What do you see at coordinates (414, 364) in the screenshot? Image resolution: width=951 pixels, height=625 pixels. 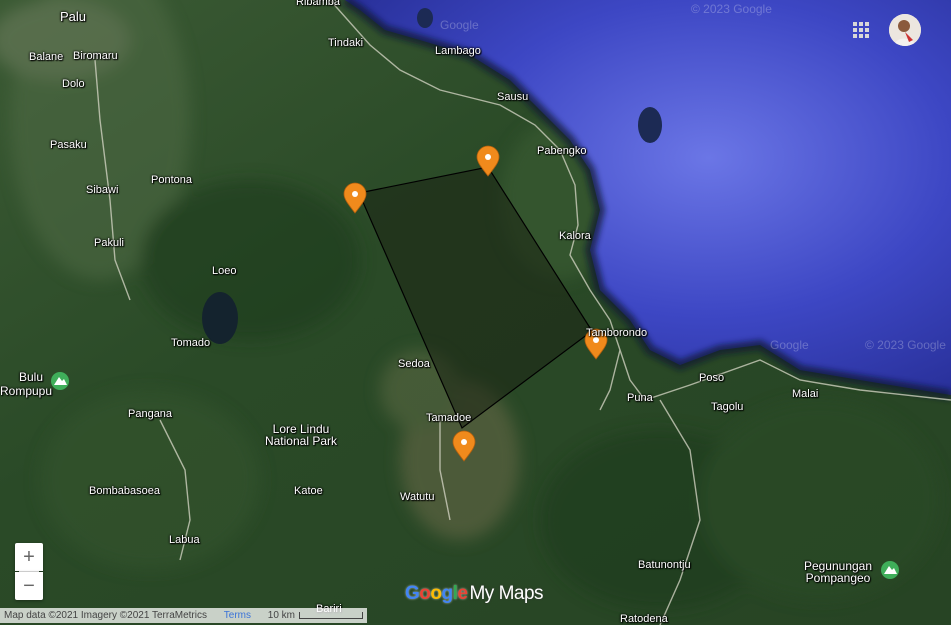 I see `place-label: Sedoa` at bounding box center [414, 364].